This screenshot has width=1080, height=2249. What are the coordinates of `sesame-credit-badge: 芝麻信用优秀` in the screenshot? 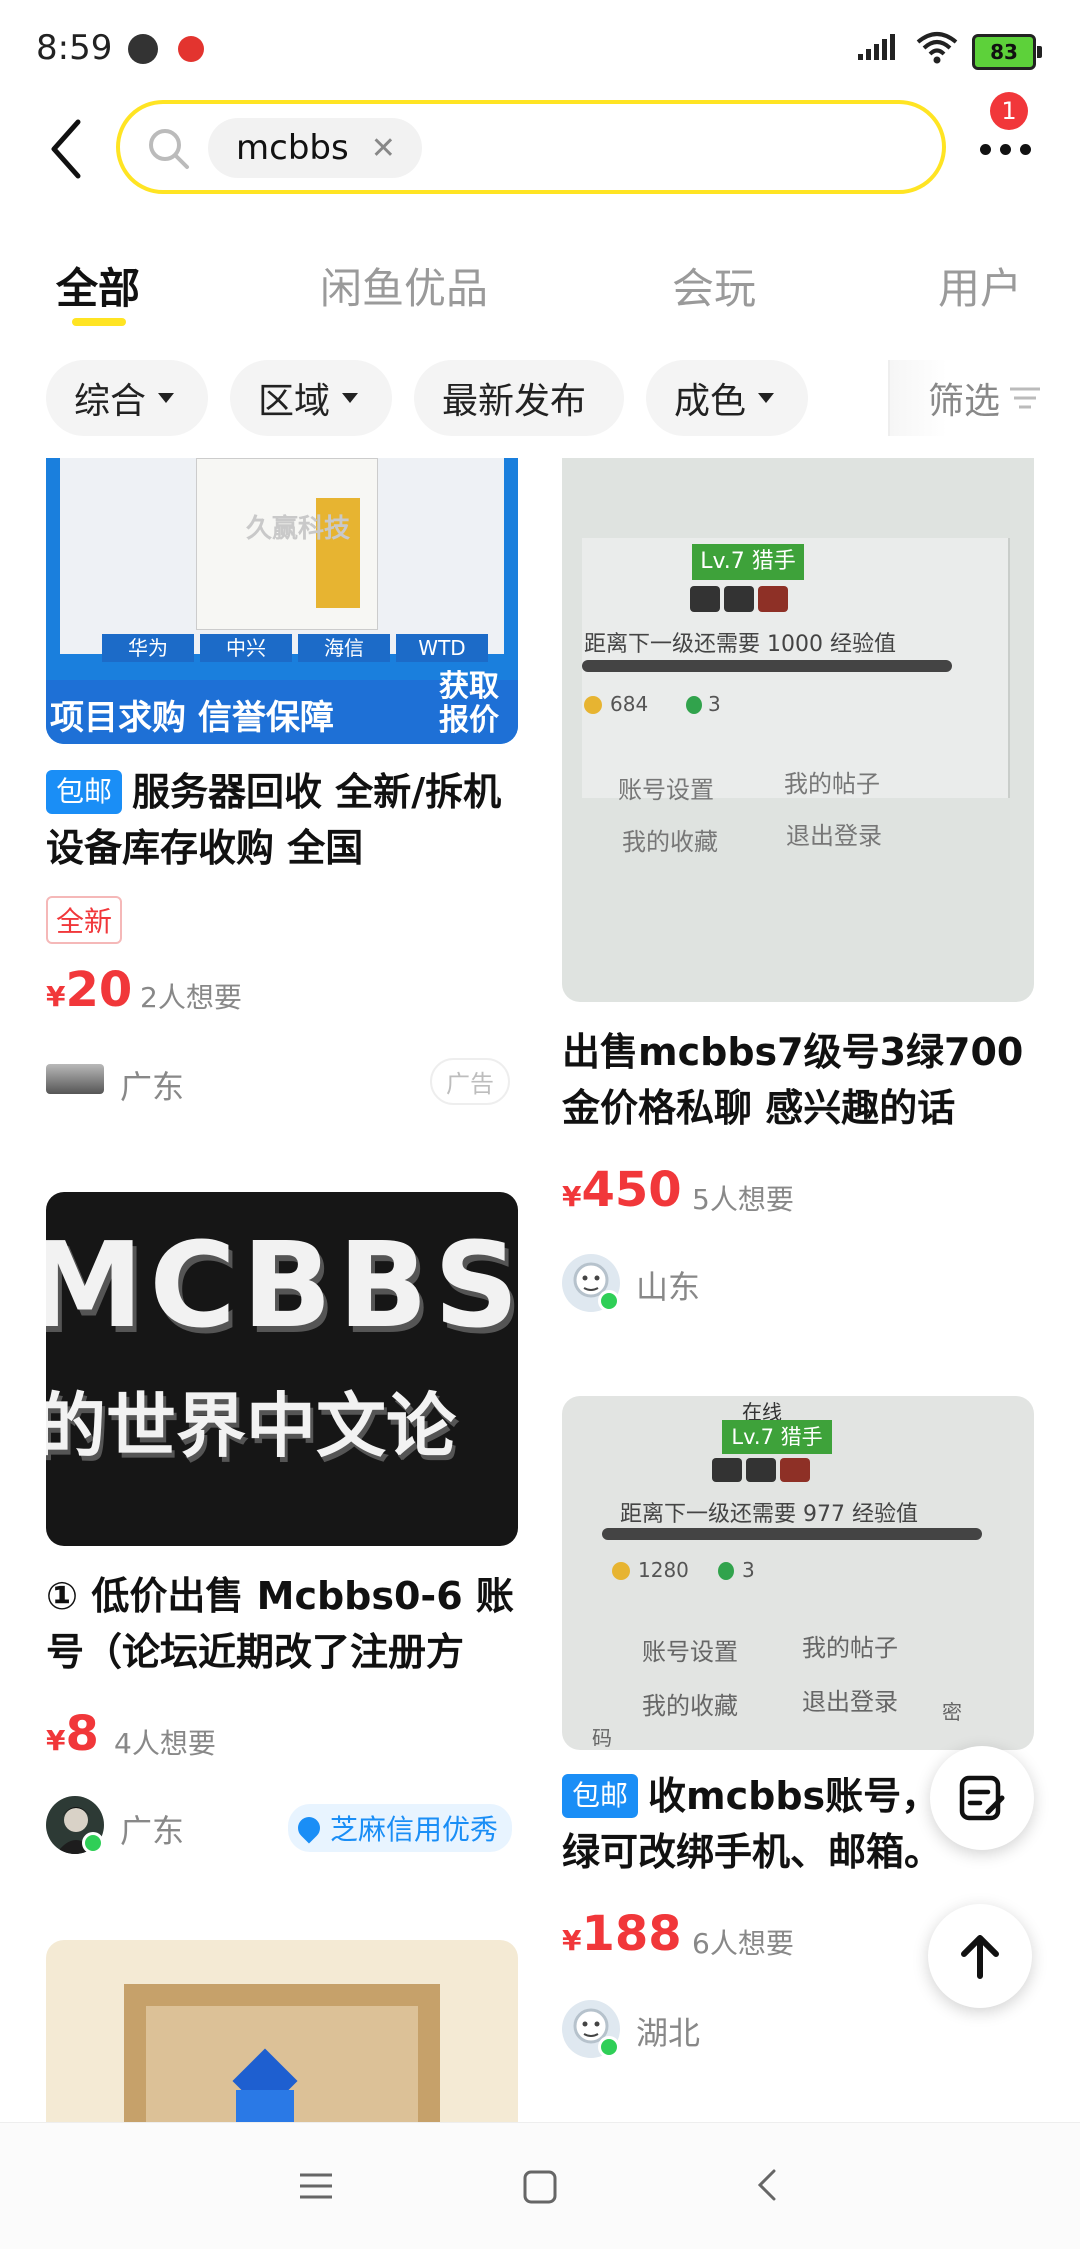 It's located at (400, 1828).